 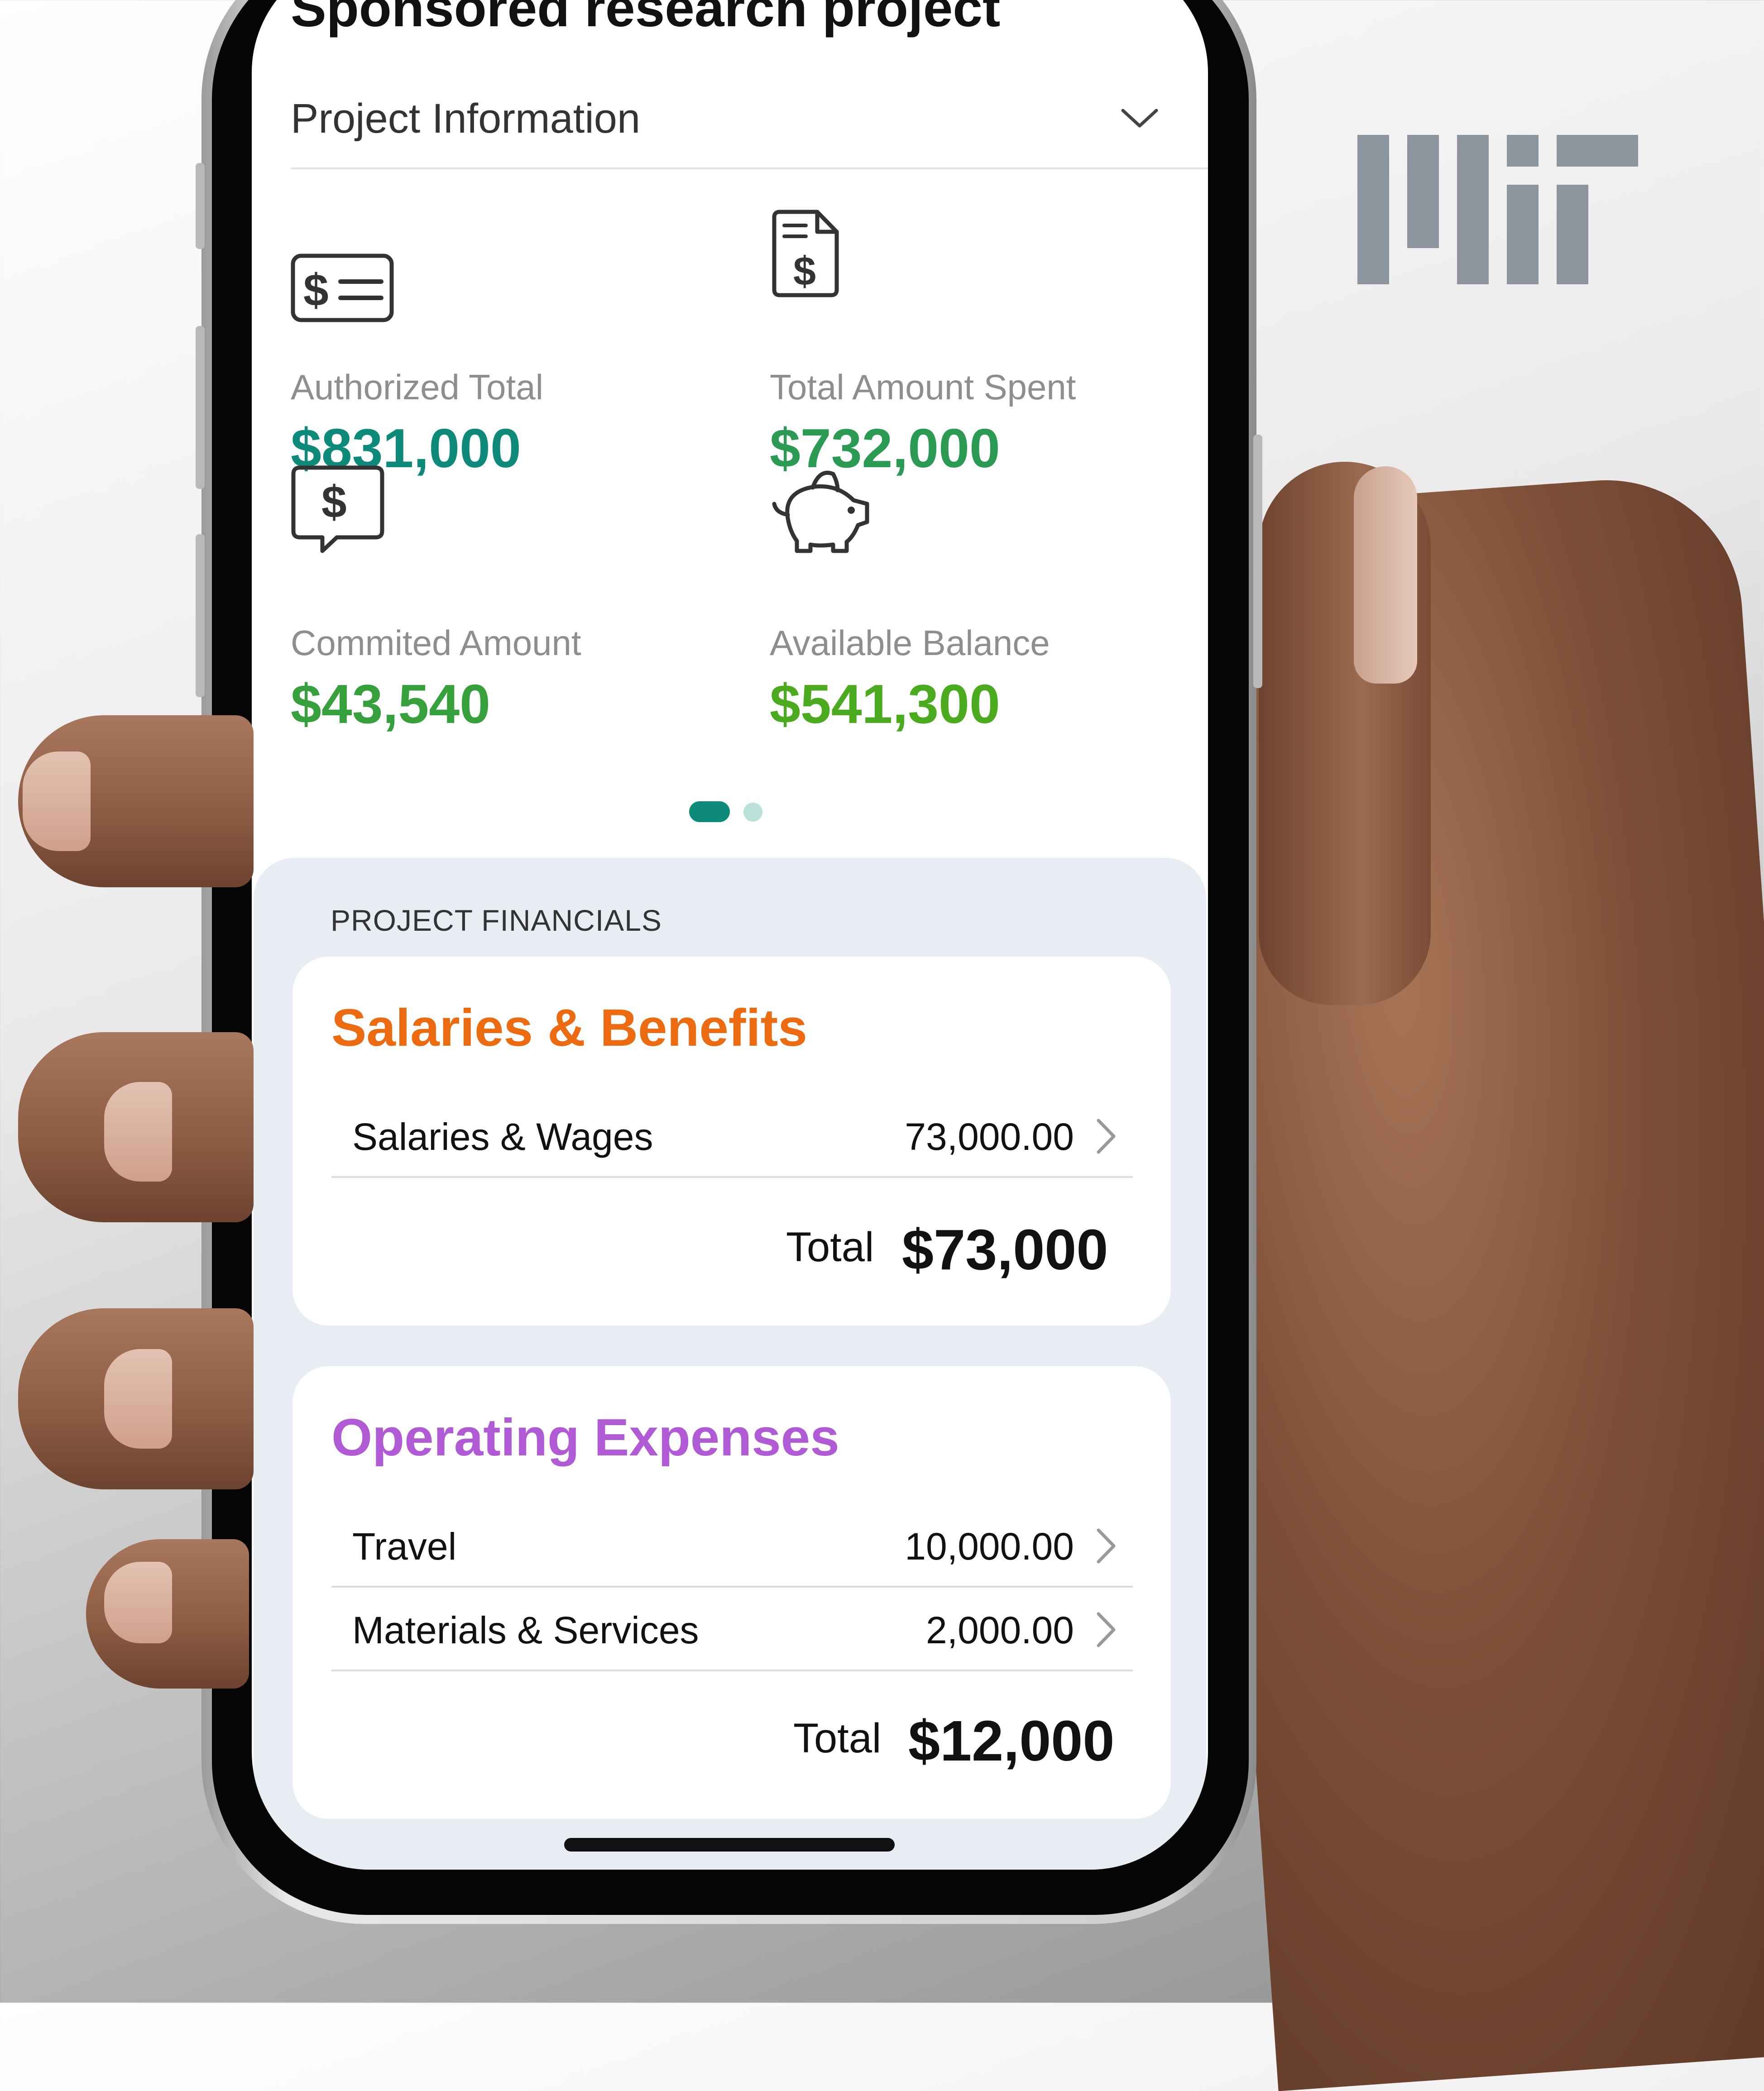 I want to click on line-item-label: Salaries & Wages, so click(x=503, y=1136).